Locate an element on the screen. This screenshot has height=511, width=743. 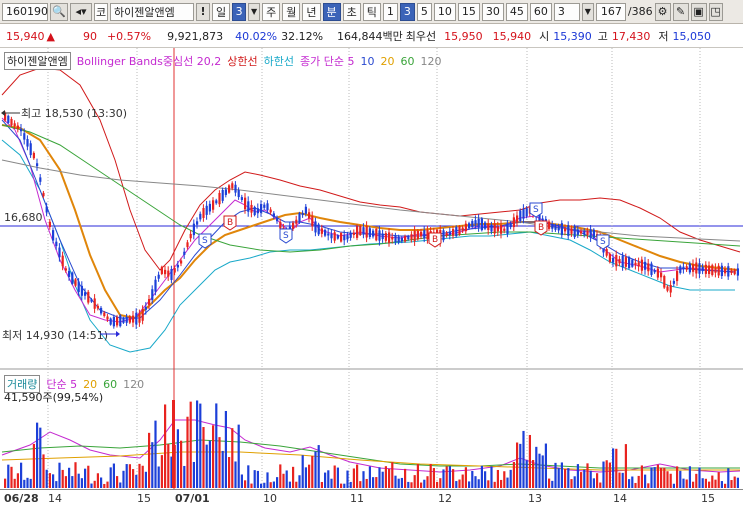
volume-value-label: 41,590주(99,54%) is located at coordinates (54, 397).